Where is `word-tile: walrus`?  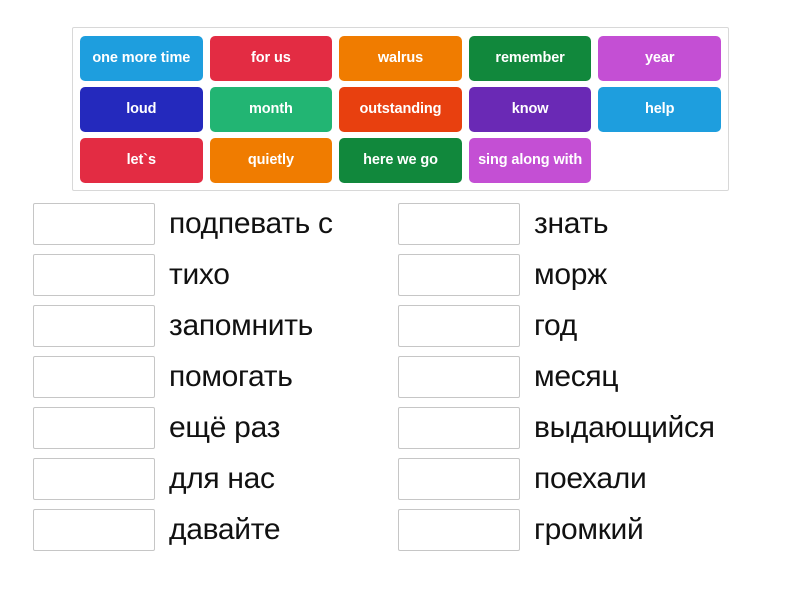
word-tile: walrus is located at coordinates (400, 58).